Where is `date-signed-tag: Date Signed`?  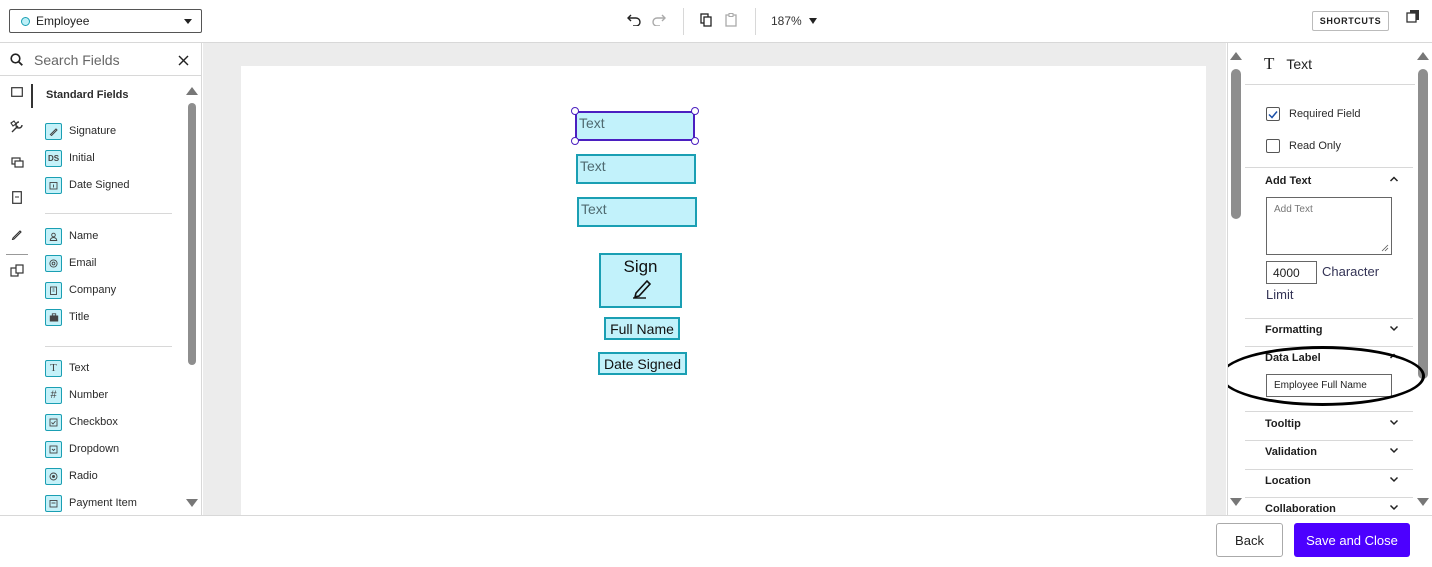 date-signed-tag: Date Signed is located at coordinates (642, 363).